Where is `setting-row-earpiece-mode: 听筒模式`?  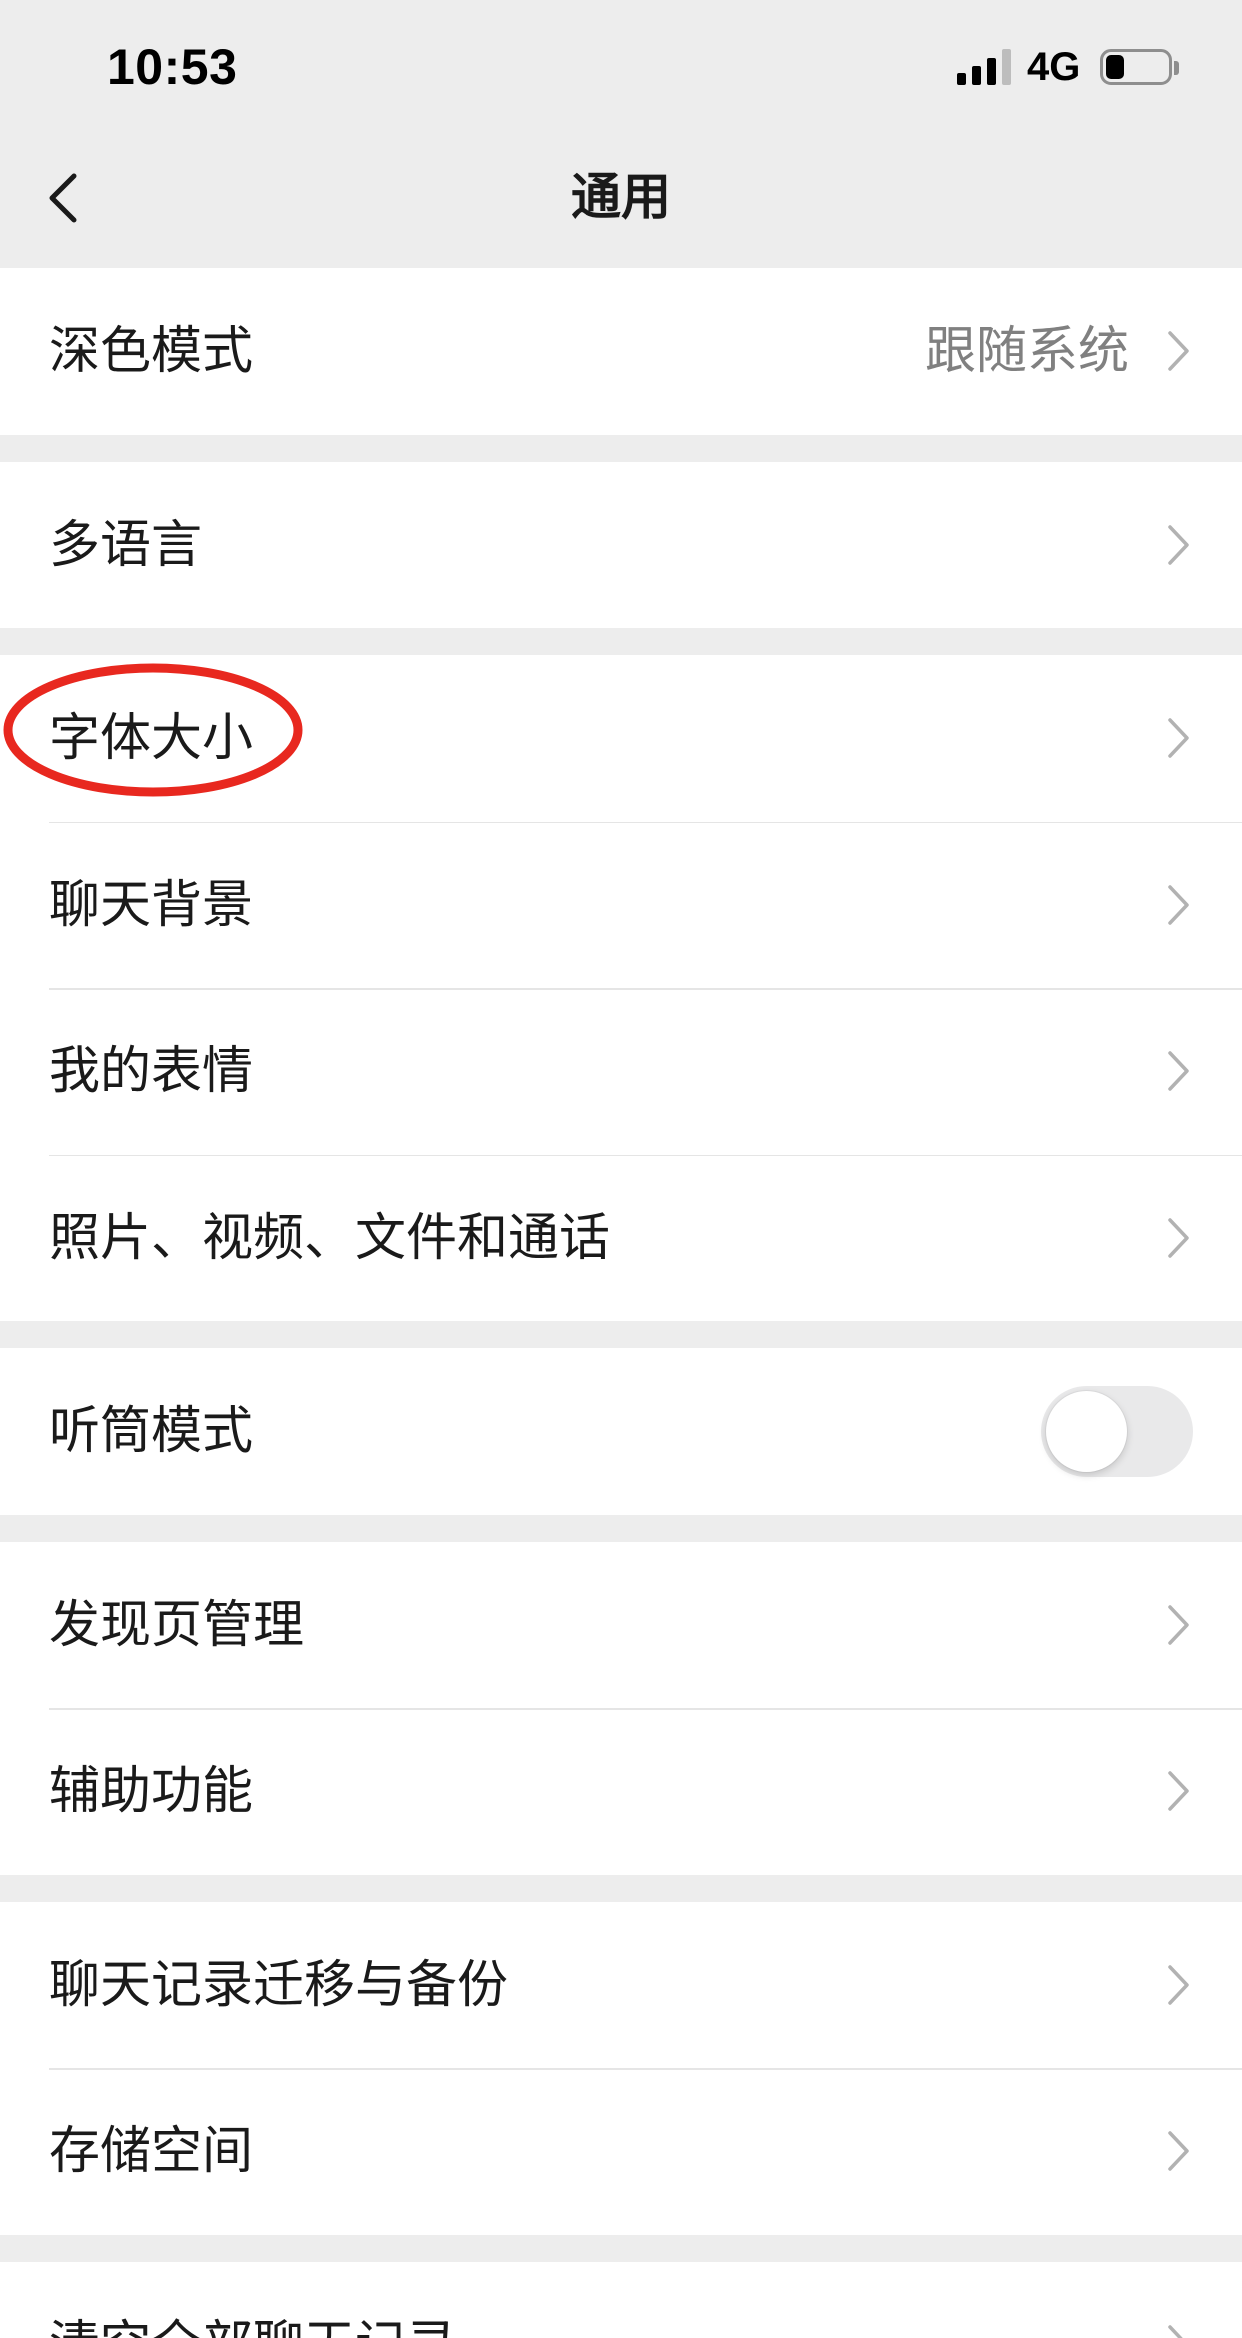 setting-row-earpiece-mode: 听筒模式 is located at coordinates (621, 1431).